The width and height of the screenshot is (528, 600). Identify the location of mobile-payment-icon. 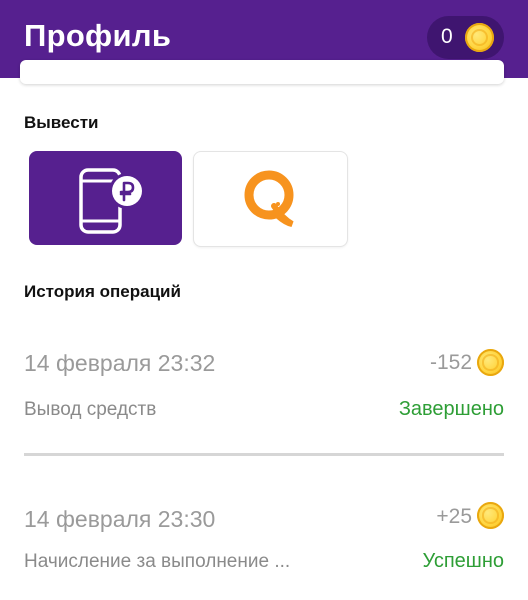
(112, 201).